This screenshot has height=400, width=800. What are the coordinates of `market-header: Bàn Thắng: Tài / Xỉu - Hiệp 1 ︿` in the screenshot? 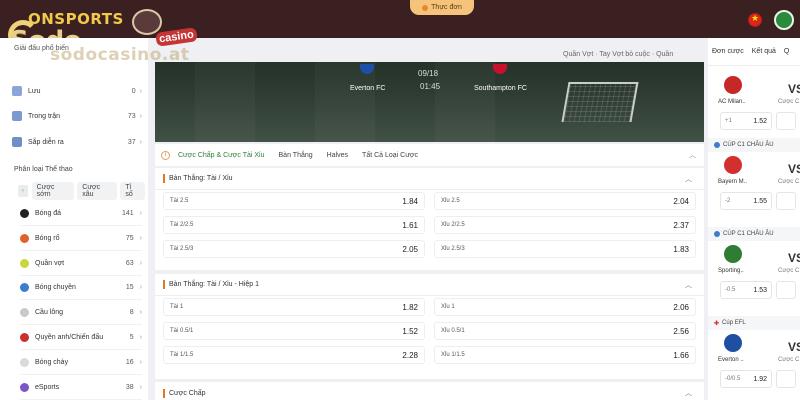 It's located at (429, 285).